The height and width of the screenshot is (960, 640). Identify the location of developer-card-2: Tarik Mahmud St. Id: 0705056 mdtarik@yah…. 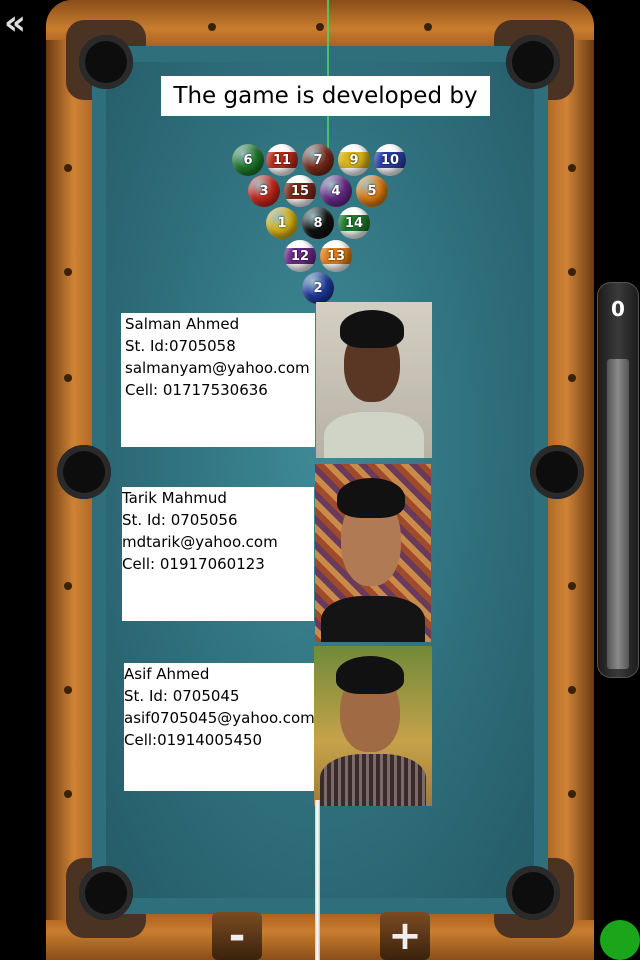
(218, 554).